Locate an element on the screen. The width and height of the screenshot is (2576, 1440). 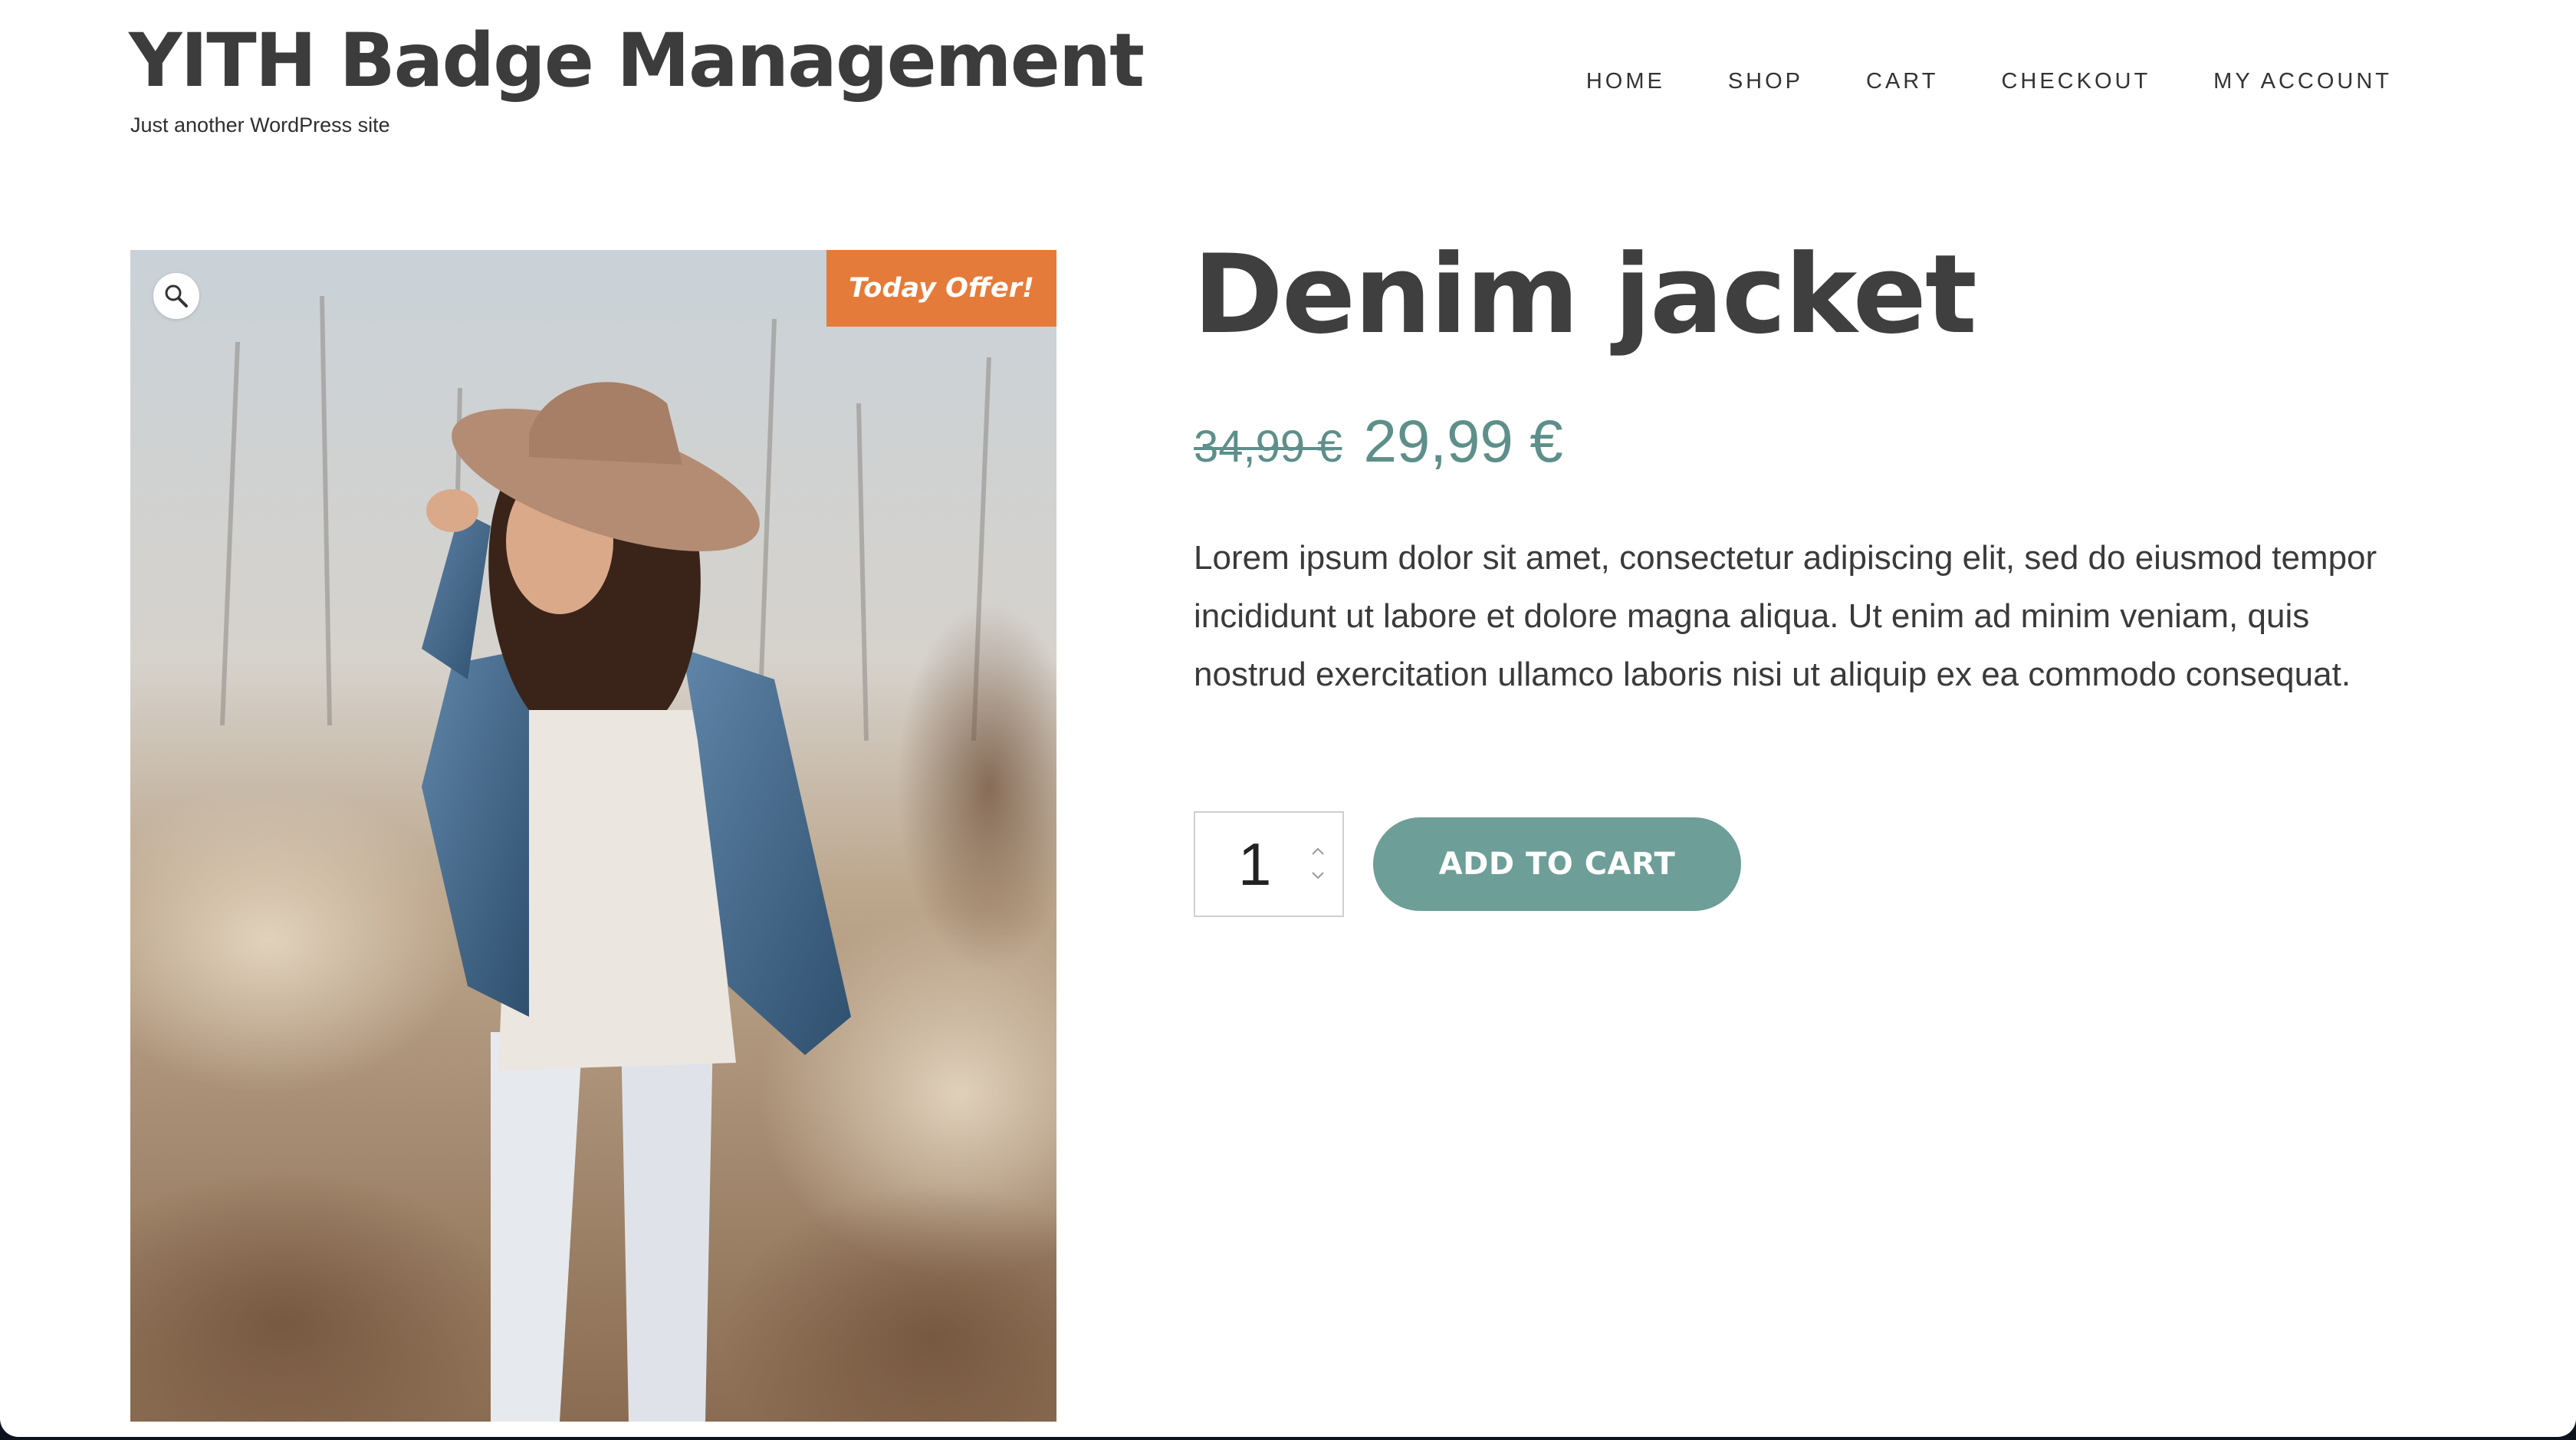
quantity-input: 1 is located at coordinates (1255, 864).